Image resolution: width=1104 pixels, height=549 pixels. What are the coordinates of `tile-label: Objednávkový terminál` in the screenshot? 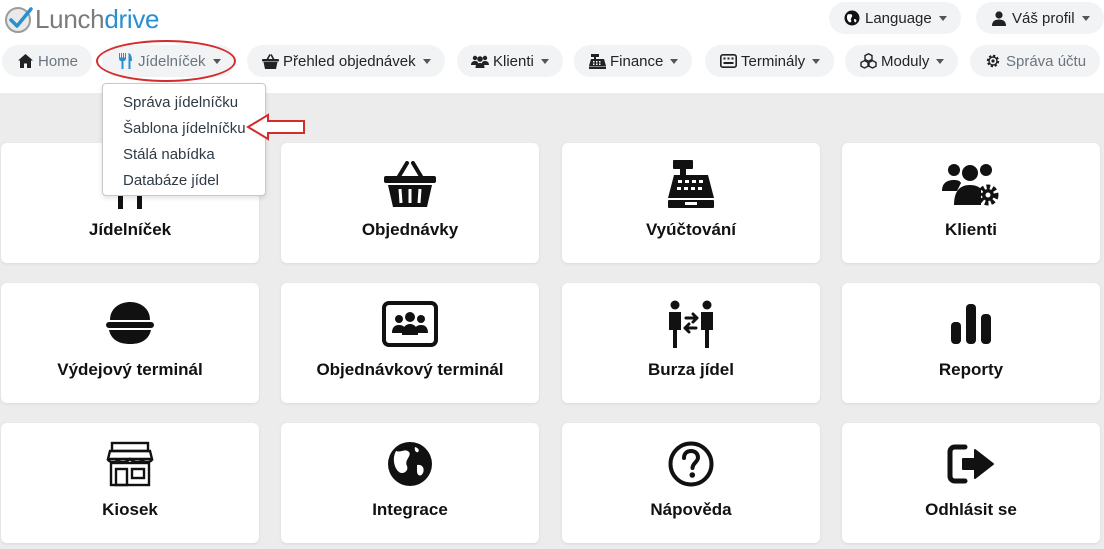 It's located at (410, 369).